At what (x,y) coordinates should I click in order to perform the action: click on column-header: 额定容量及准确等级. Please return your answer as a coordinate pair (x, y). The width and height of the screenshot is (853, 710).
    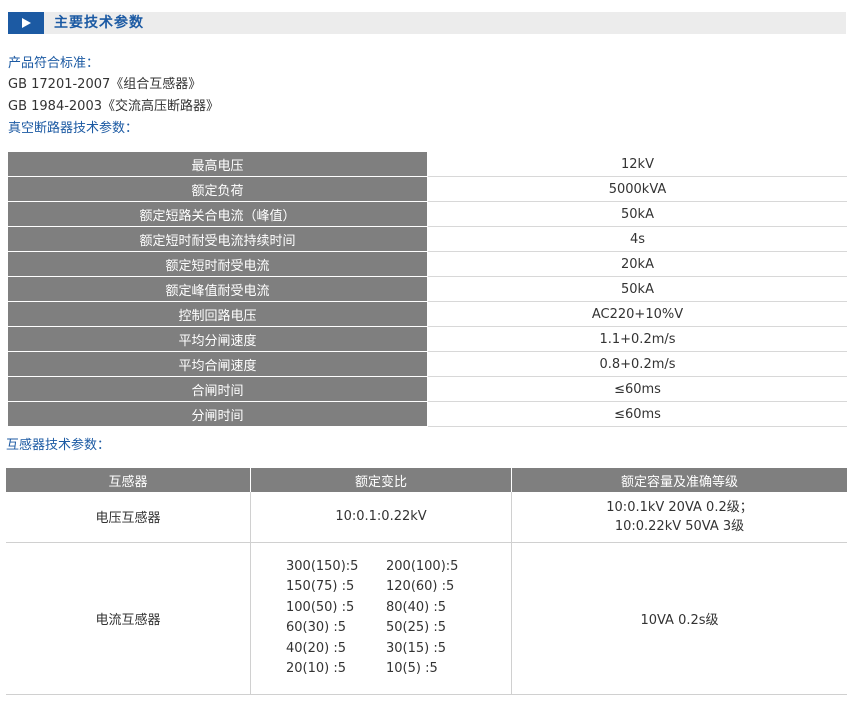
    Looking at the image, I should click on (679, 480).